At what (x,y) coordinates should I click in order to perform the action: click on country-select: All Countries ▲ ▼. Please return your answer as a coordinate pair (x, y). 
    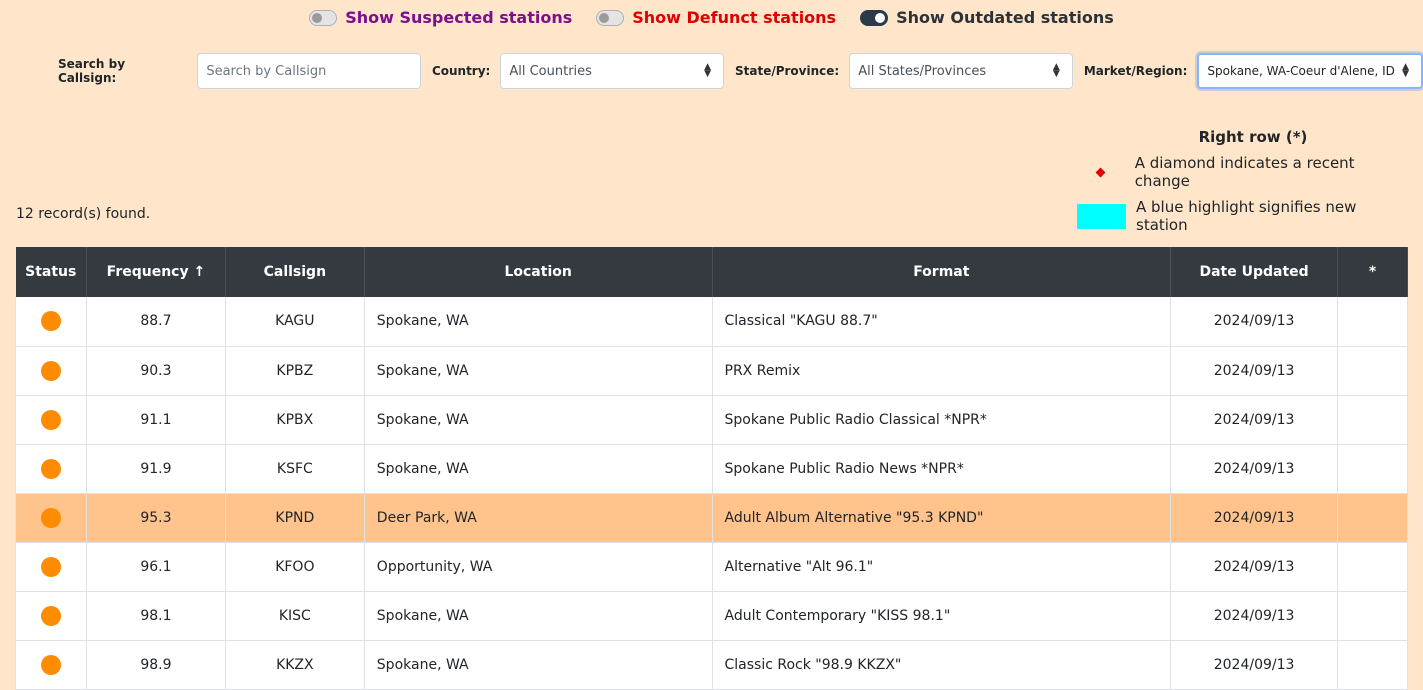
    Looking at the image, I should click on (612, 71).